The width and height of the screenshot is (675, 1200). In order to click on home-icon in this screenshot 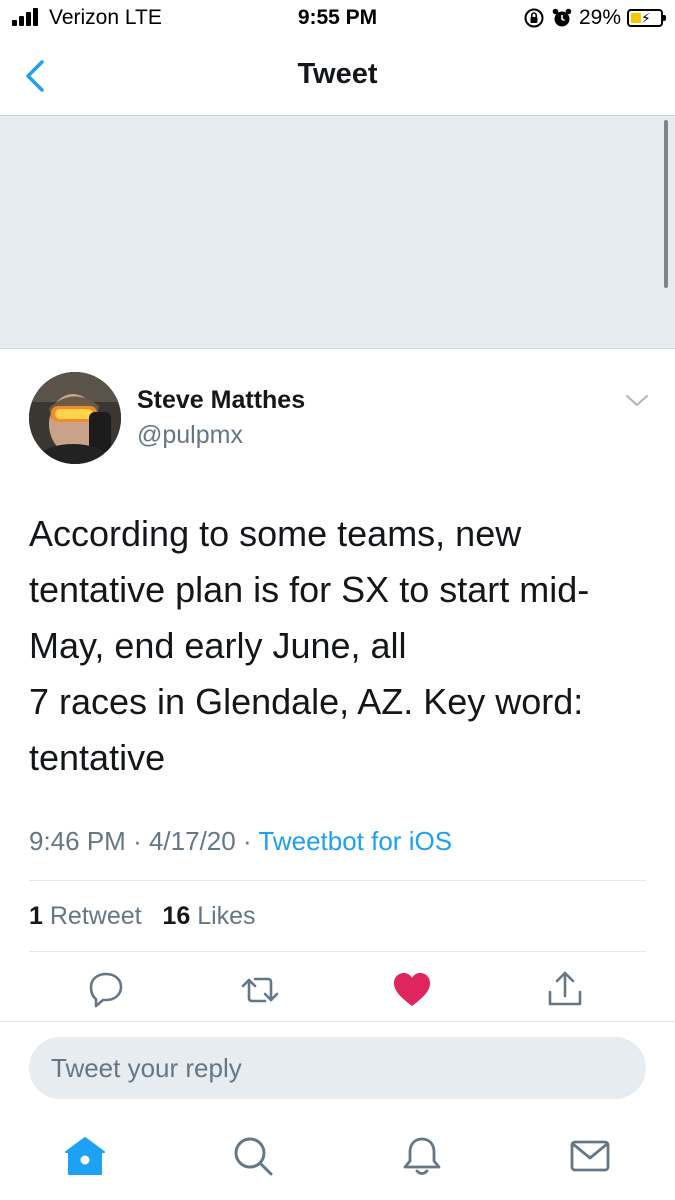, I will do `click(85, 1156)`.